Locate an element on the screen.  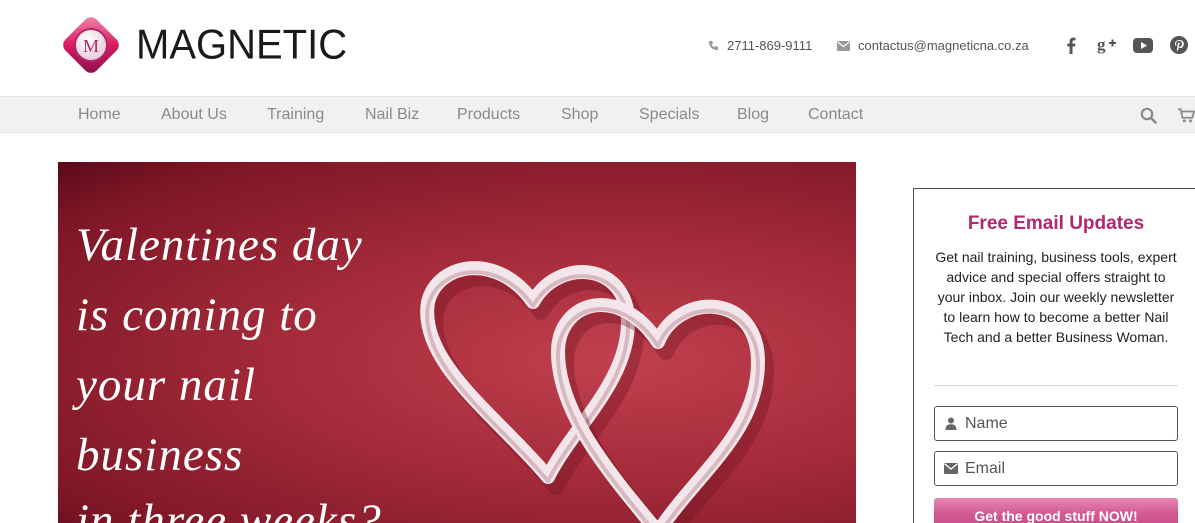
nav-contact: Contact is located at coordinates (835, 115).